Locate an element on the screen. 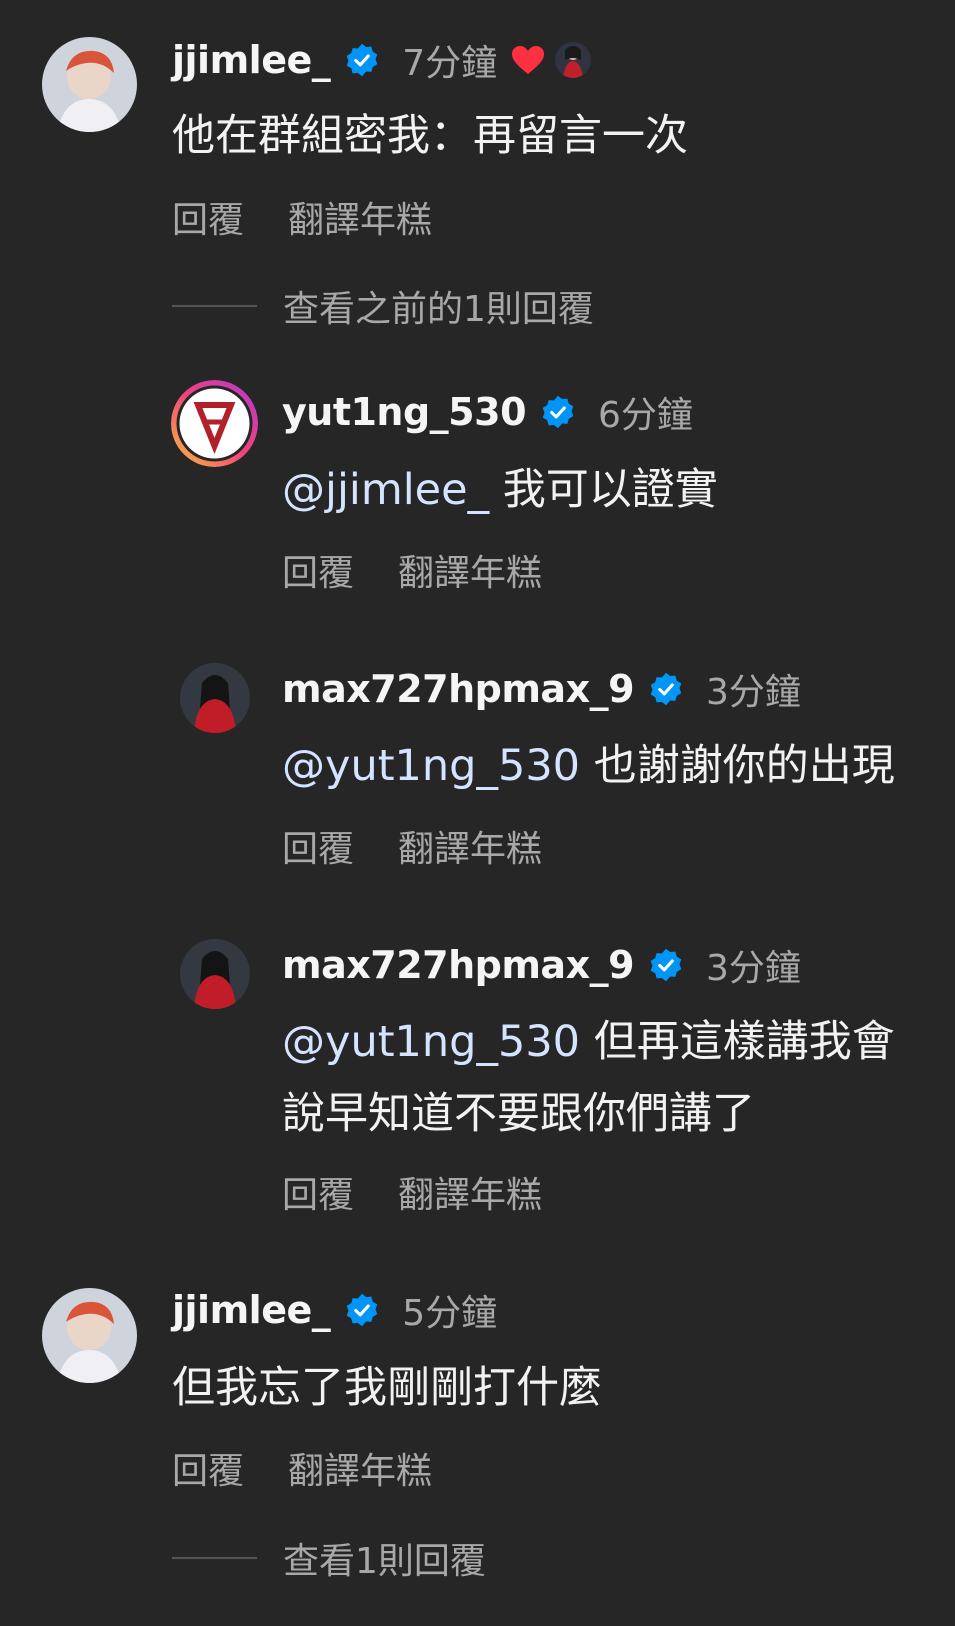 The width and height of the screenshot is (955, 1626). view-previous-replies-label: 查看之前的1則回覆 is located at coordinates (438, 309).